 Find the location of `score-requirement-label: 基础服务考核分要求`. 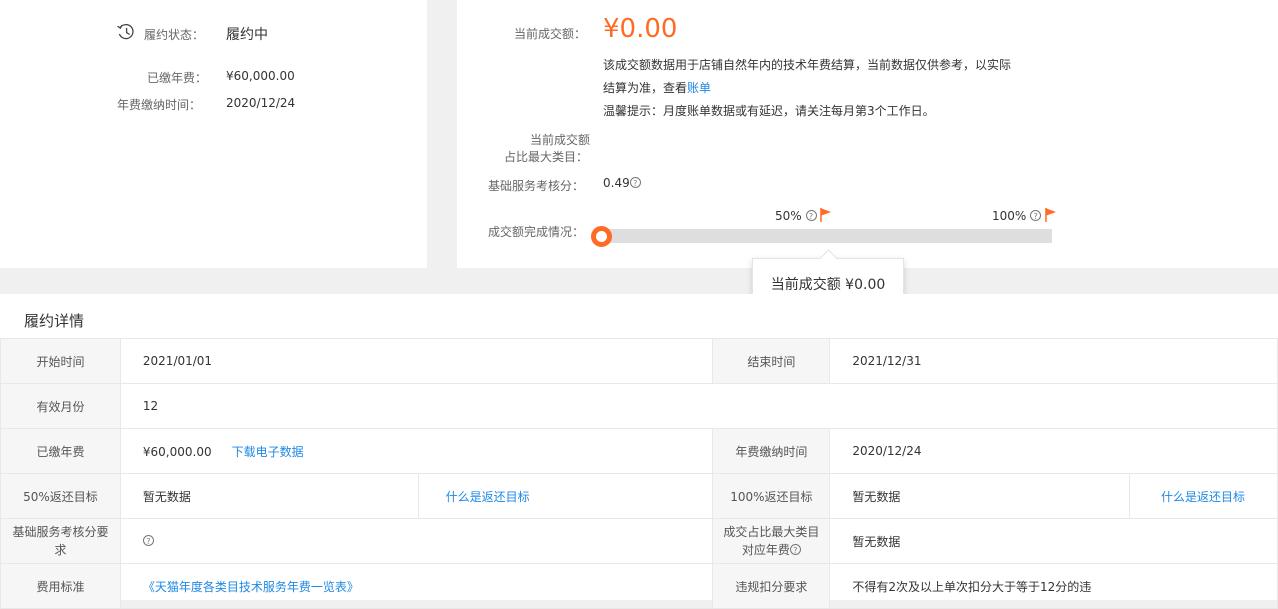

score-requirement-label: 基础服务考核分要求 is located at coordinates (60, 541).